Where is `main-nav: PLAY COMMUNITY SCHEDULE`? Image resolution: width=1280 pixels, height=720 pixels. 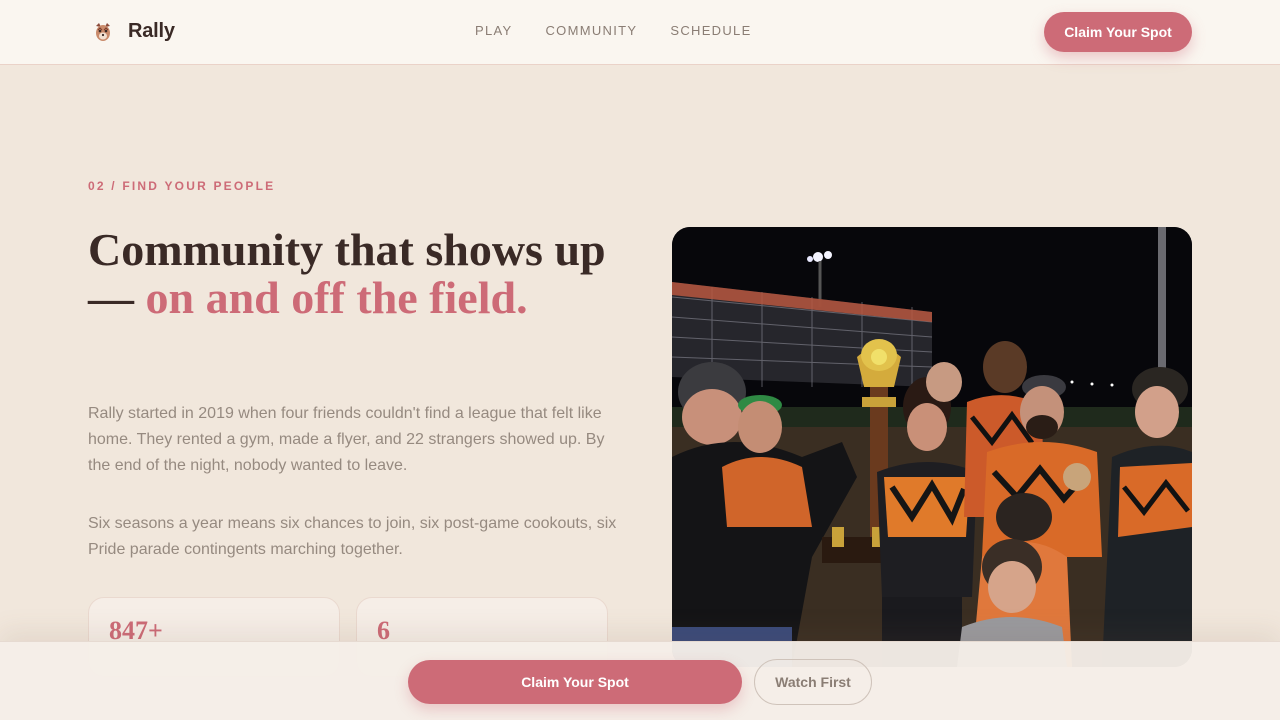 main-nav: PLAY COMMUNITY SCHEDULE is located at coordinates (613, 30).